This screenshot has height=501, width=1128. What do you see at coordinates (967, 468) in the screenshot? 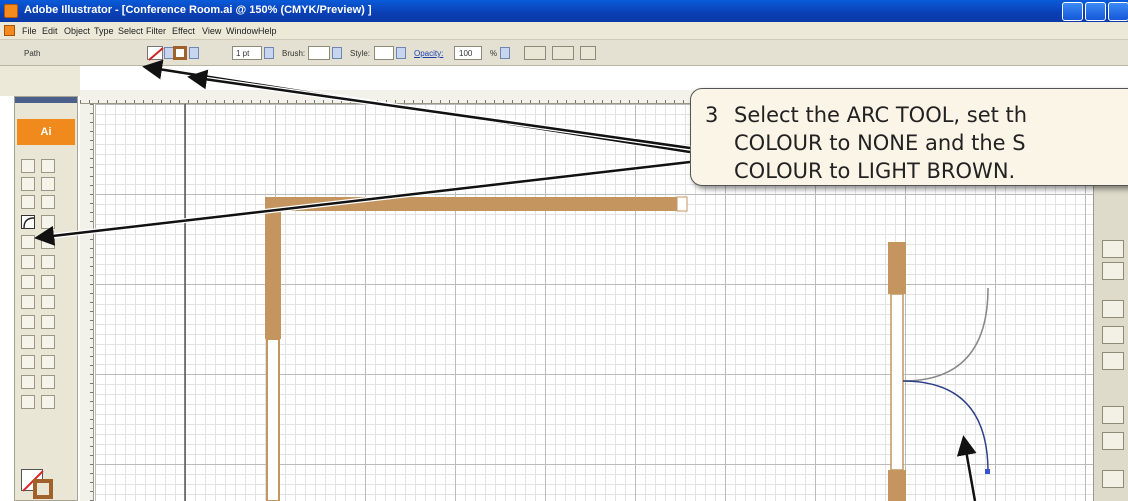
I see `arrow-to-arc-shape` at bounding box center [967, 468].